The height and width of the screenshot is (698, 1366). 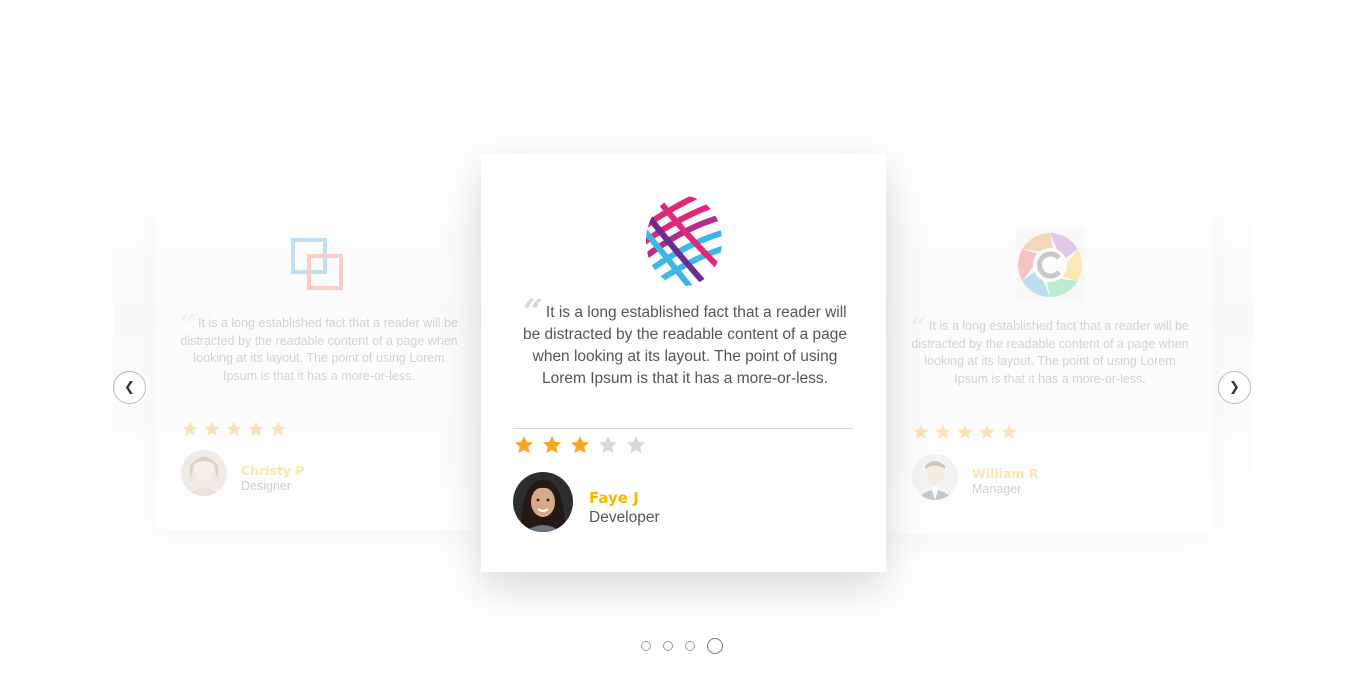 I want to click on chevron-right-icon: ❯, so click(x=1234, y=387).